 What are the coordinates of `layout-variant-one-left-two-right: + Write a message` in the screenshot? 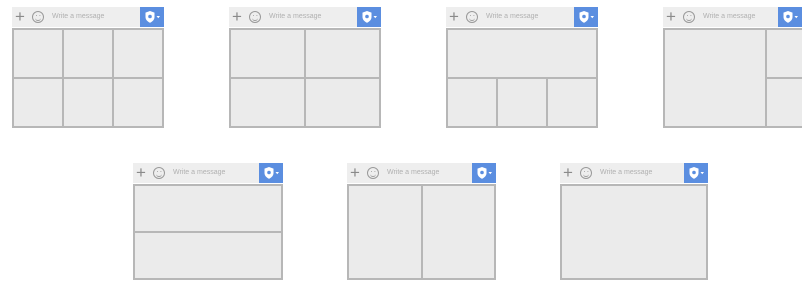 It's located at (732, 67).